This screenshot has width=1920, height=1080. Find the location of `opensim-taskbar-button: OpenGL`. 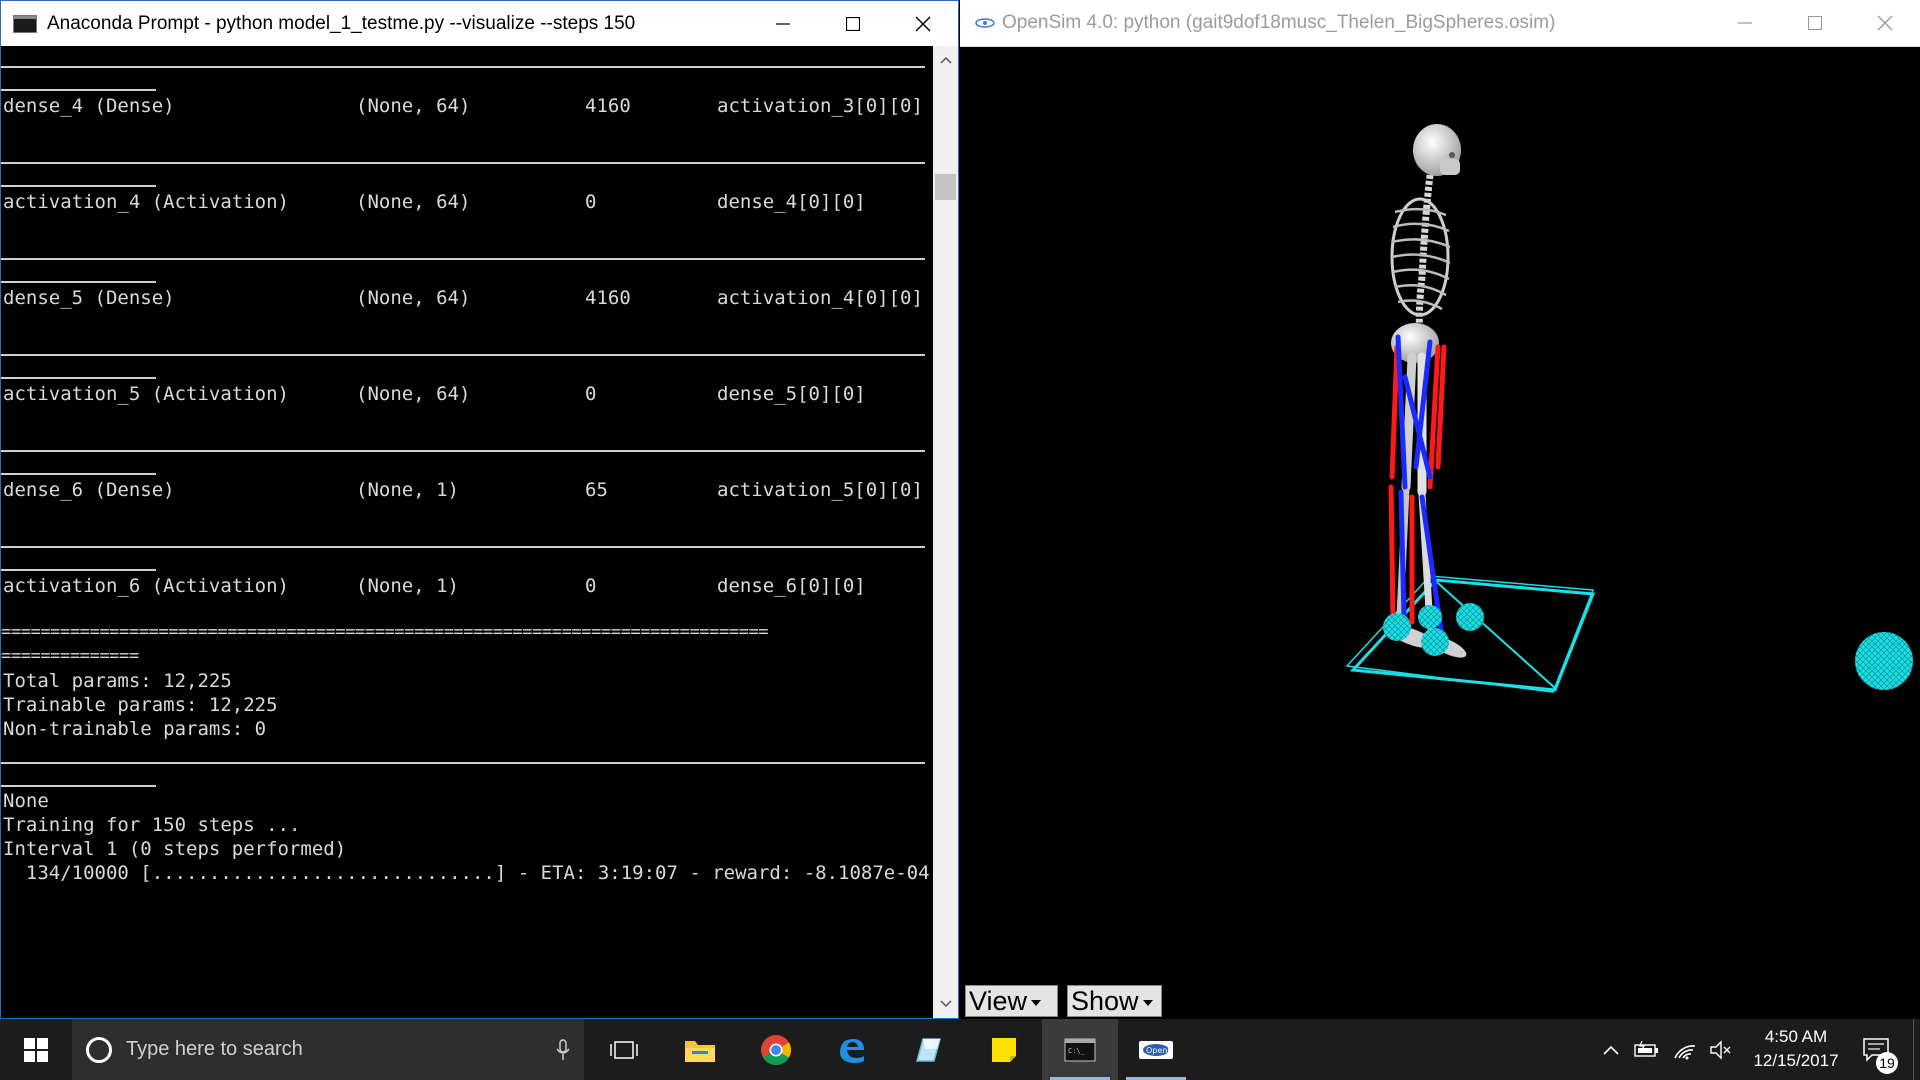

opensim-taskbar-button: OpenGL is located at coordinates (1156, 1049).